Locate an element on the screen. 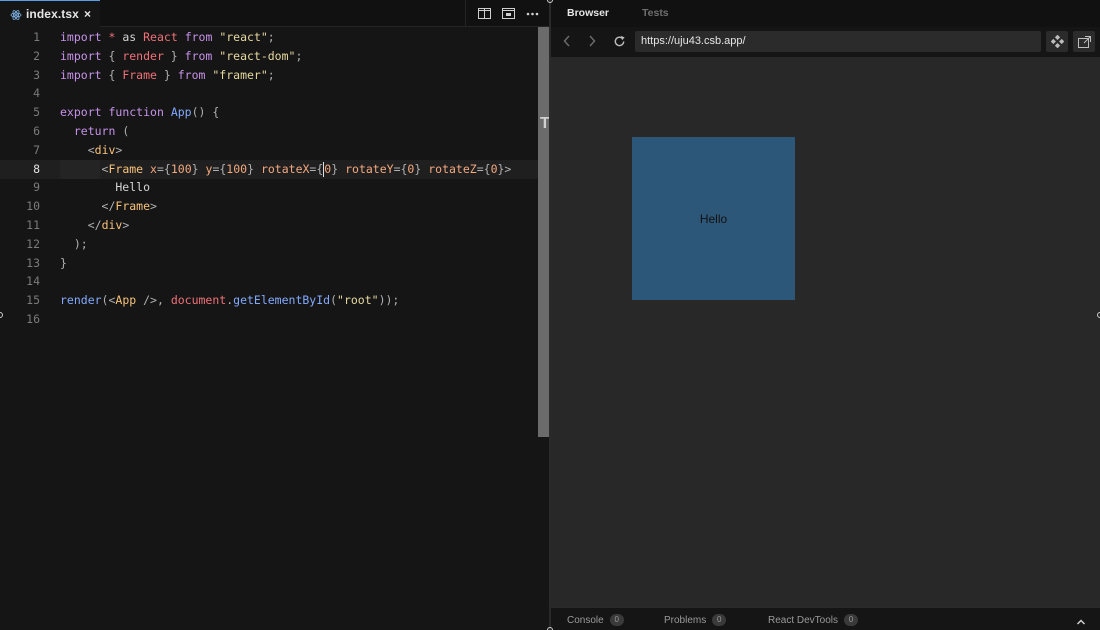 Image resolution: width=1100 pixels, height=630 pixels. code-token: render is located at coordinates (143, 55).